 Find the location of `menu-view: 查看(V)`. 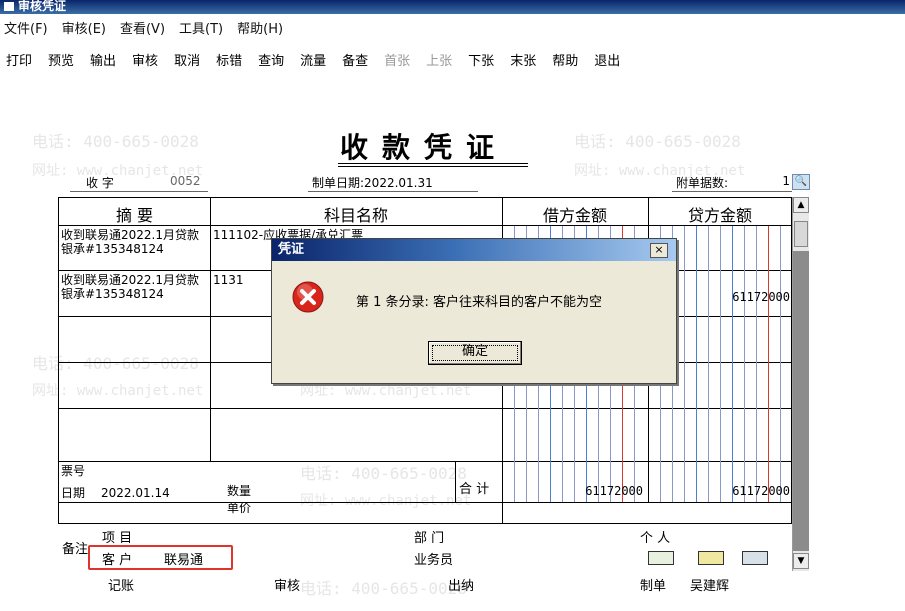

menu-view: 查看(V) is located at coordinates (142, 27).